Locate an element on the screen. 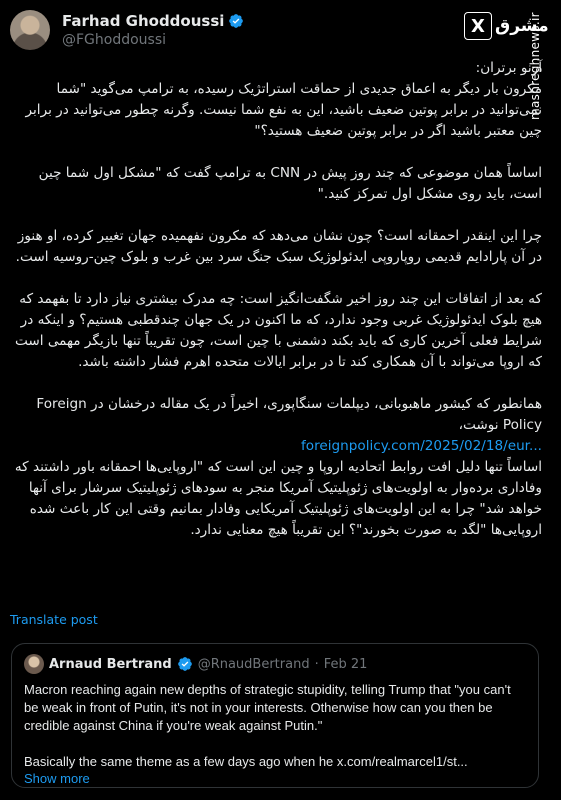 The image size is (561, 800). mashregh-logo: مشرق is located at coordinates (522, 26).